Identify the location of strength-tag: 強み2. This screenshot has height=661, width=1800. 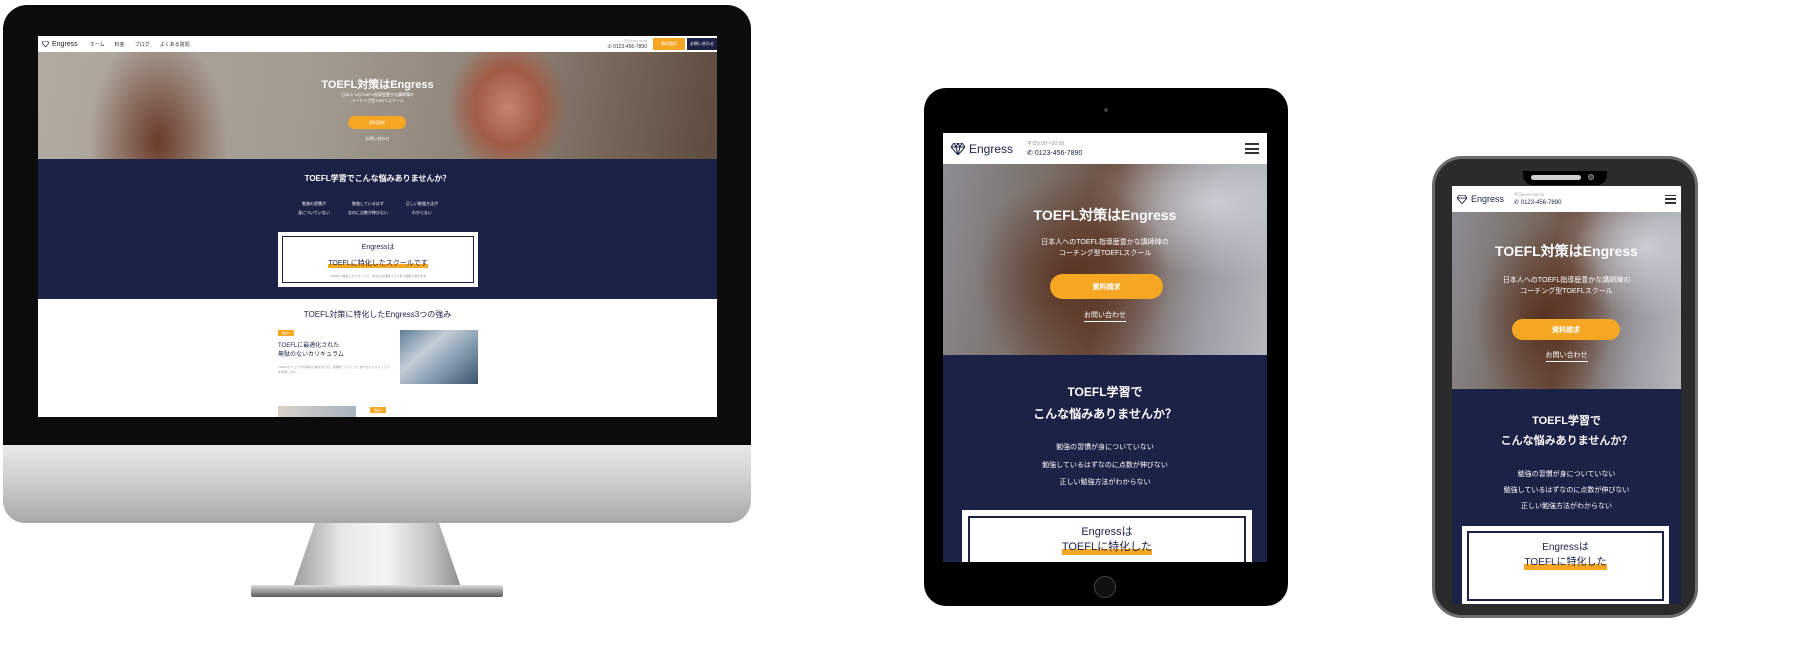
(378, 410).